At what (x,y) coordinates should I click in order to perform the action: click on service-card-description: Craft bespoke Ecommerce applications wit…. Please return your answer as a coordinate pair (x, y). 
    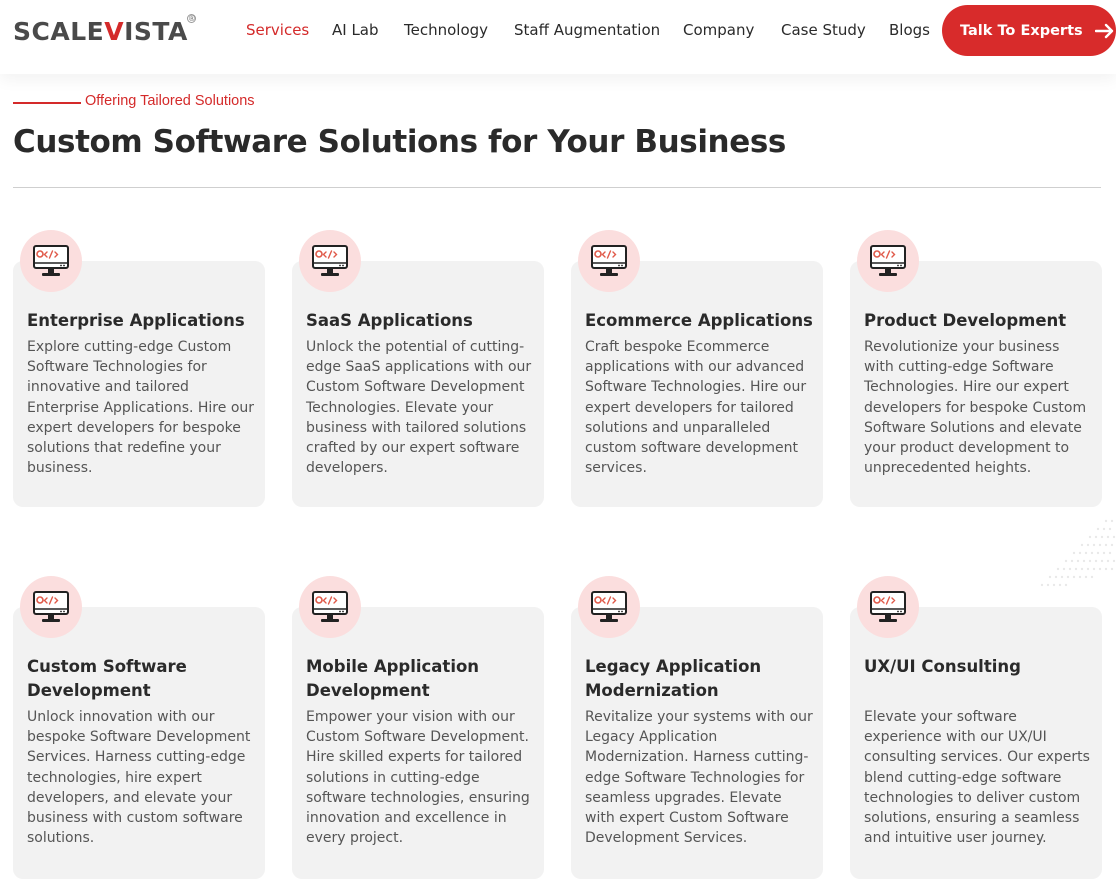
    Looking at the image, I should click on (696, 408).